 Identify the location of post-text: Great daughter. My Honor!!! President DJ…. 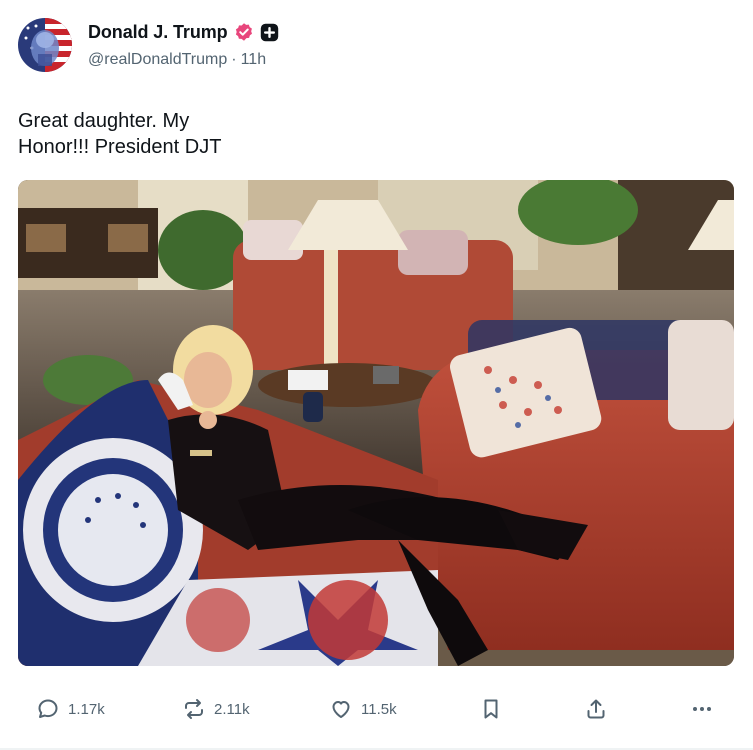
(198, 134).